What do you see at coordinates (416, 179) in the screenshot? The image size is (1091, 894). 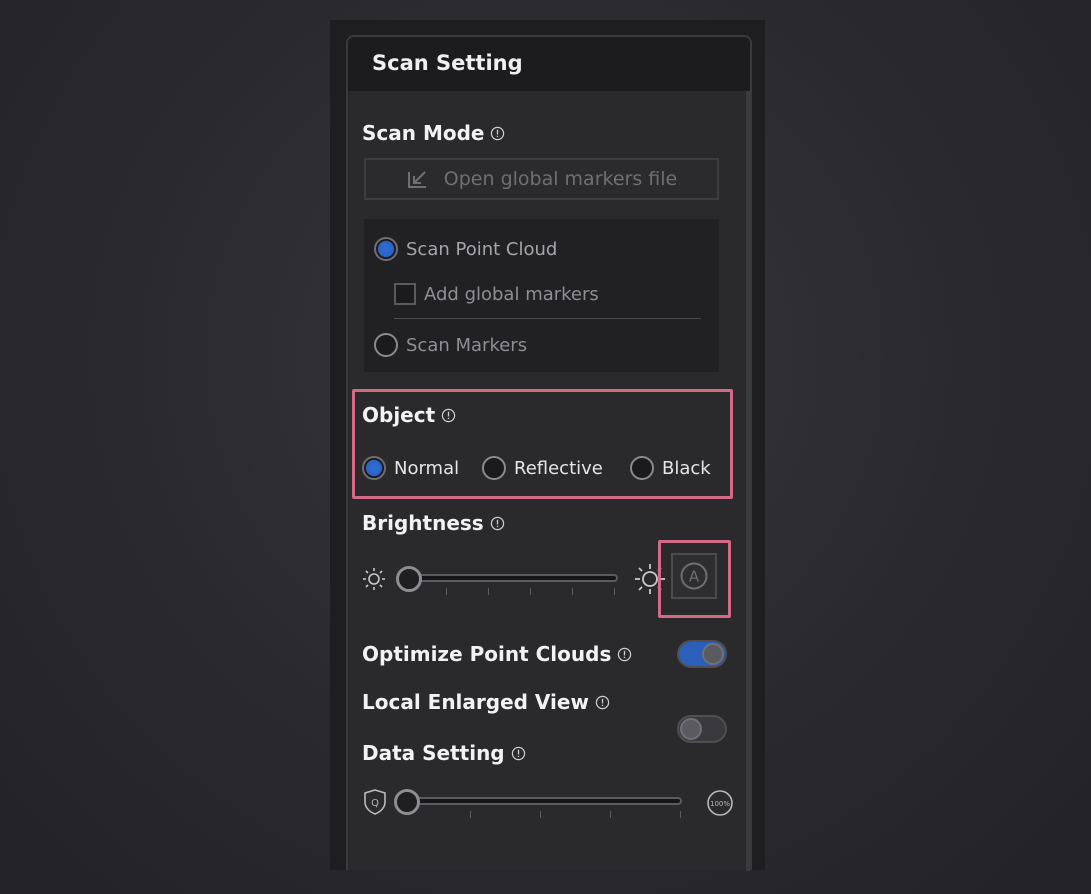 I see `import-arrow-icon` at bounding box center [416, 179].